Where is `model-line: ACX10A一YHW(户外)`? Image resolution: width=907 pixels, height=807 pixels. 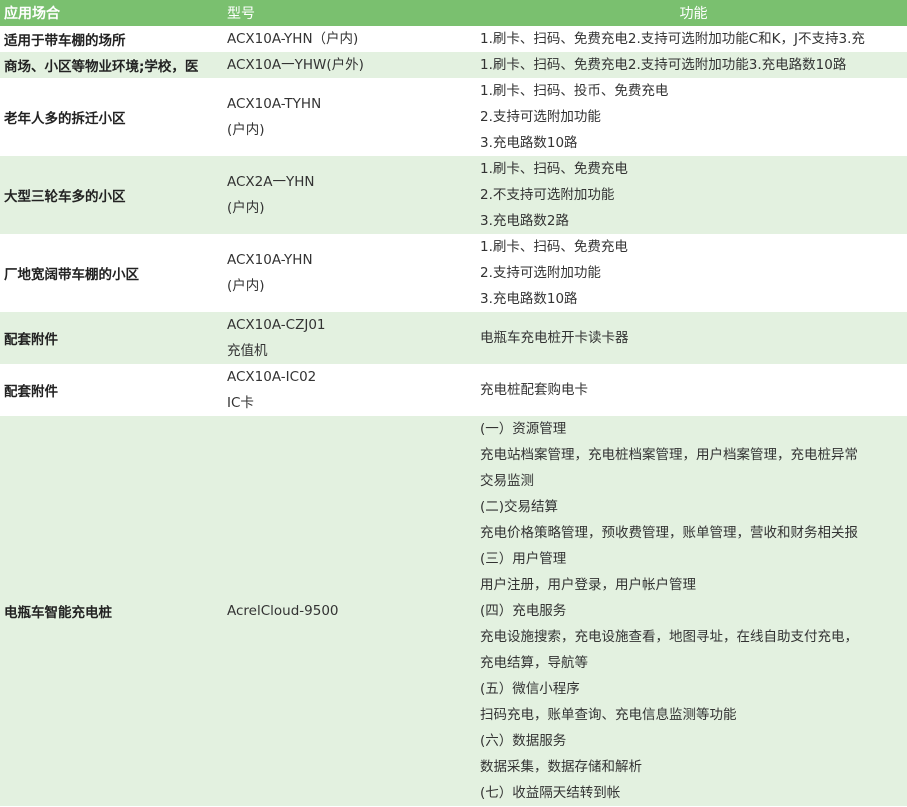
model-line: ACX10A一YHW(户外) is located at coordinates (295, 65).